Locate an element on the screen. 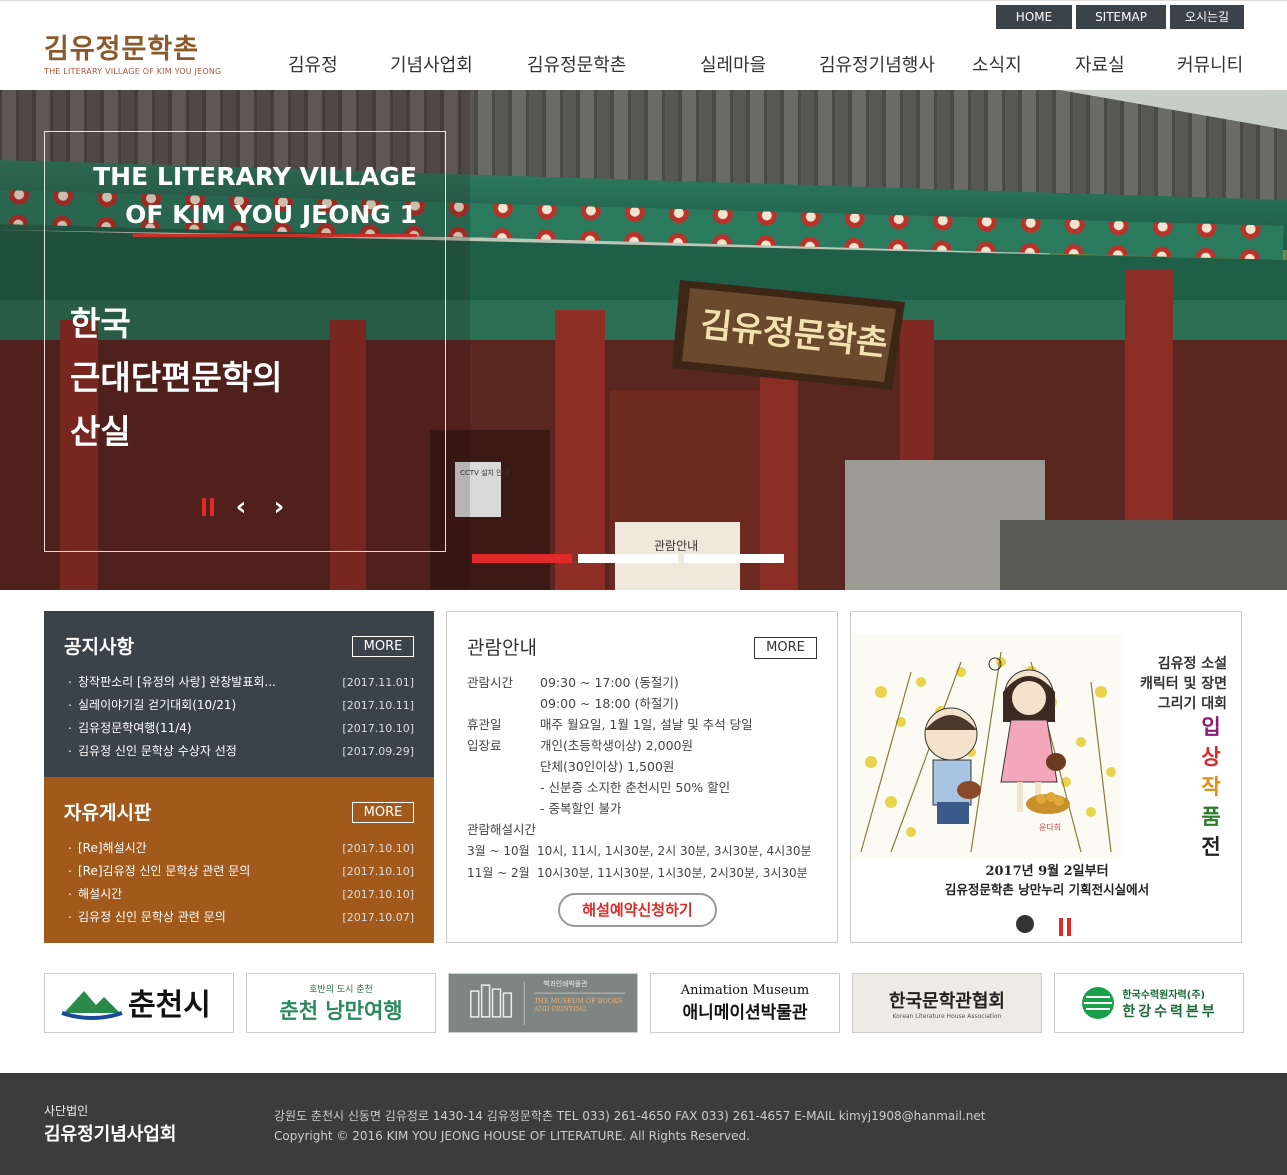  hero-title-ko-line2: 근대단편문학의 is located at coordinates (176, 377).